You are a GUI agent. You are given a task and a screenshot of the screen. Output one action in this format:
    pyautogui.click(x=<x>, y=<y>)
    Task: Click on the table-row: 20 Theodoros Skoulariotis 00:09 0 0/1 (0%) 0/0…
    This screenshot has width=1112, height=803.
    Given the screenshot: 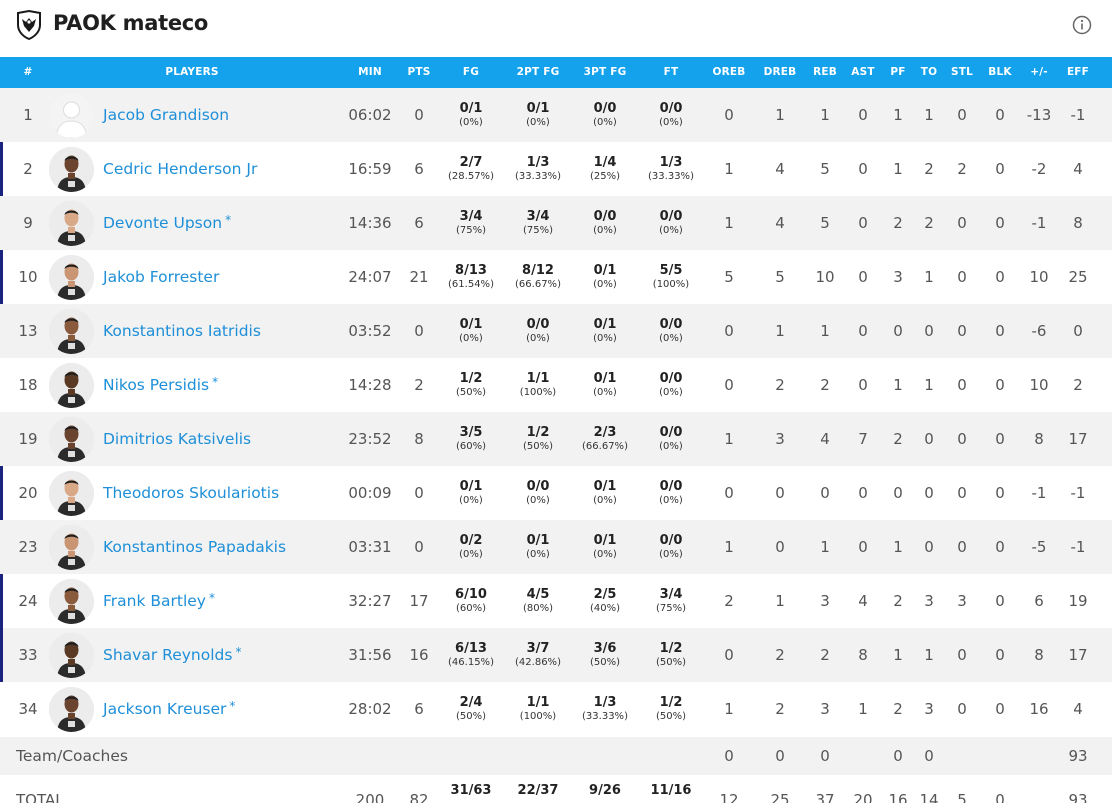 What is the action you would take?
    pyautogui.click(x=556, y=493)
    